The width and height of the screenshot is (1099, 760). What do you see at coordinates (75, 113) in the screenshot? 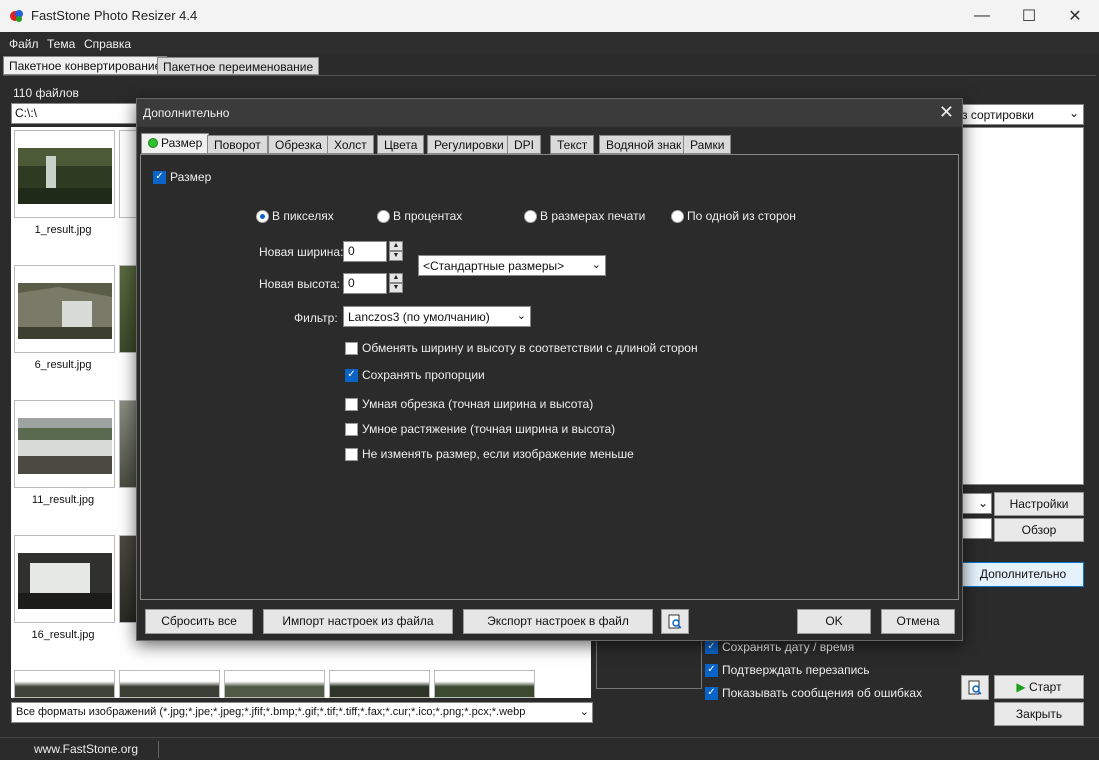
I see `path-combo: C:\:\` at bounding box center [75, 113].